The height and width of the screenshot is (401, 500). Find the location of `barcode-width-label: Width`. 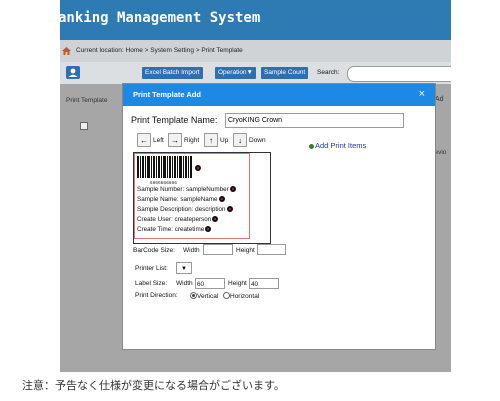

barcode-width-label: Width is located at coordinates (191, 250).